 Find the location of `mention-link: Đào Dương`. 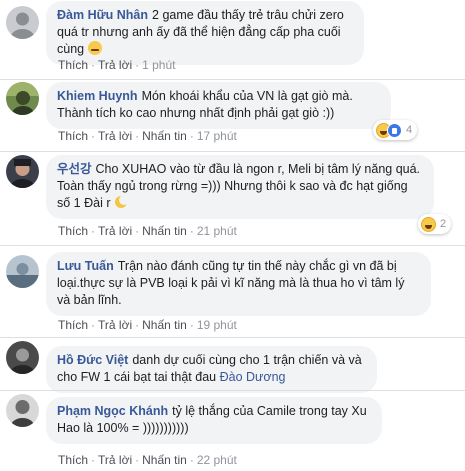

mention-link: Đào Dương is located at coordinates (253, 377).